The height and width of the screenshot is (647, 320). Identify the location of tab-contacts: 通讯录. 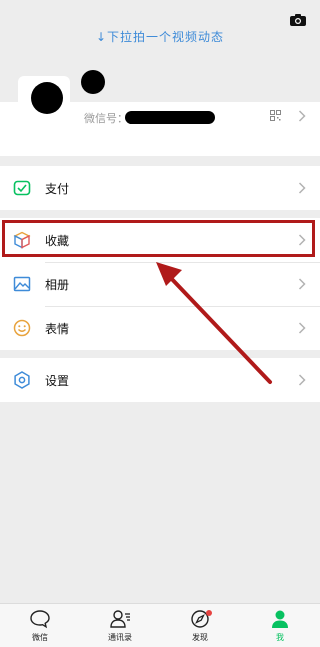
(120, 625).